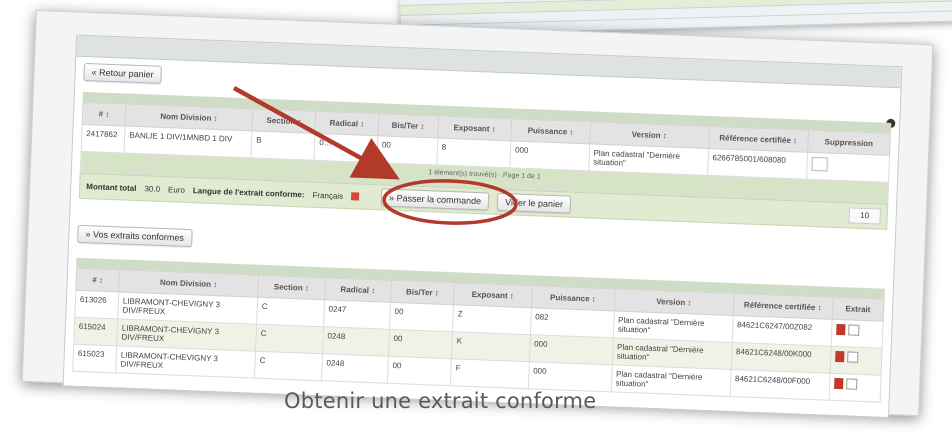 The image size is (952, 432). What do you see at coordinates (316, 133) in the screenshot?
I see `annotation-arrow` at bounding box center [316, 133].